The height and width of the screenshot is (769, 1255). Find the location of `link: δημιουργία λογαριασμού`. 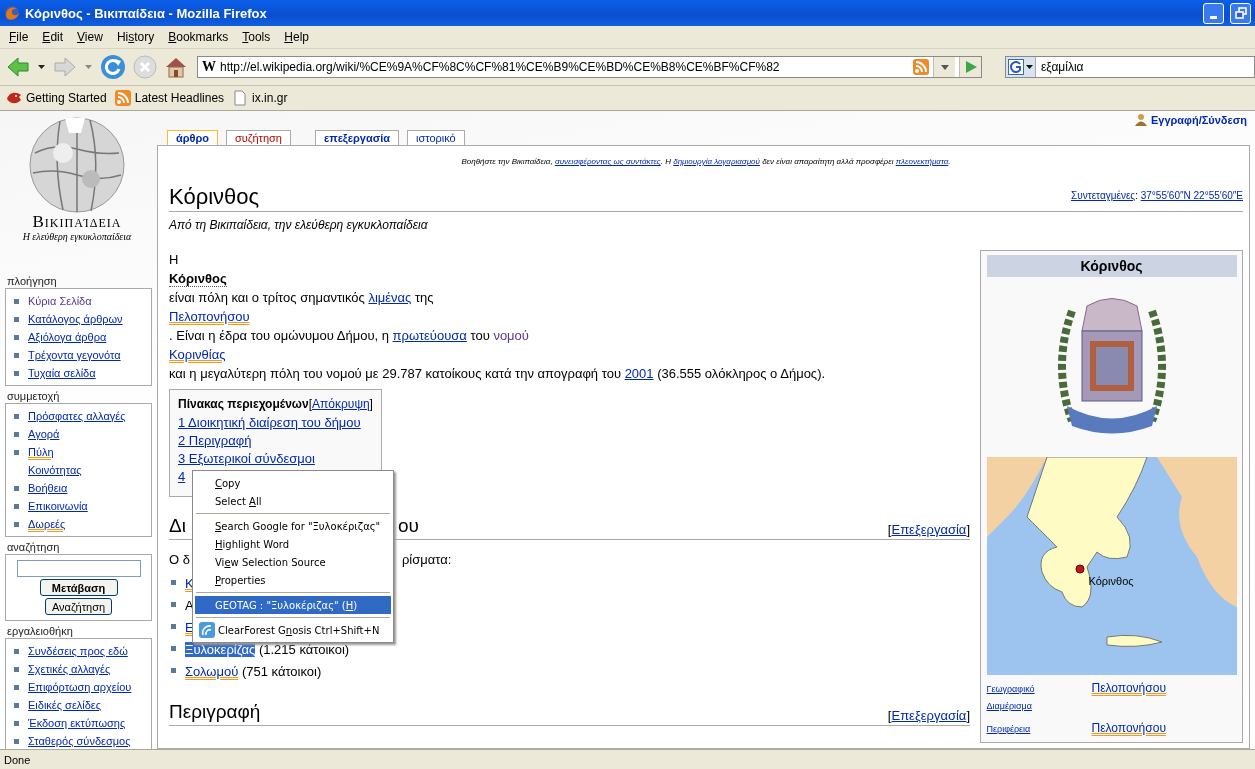

link: δημιουργία λογαριασμού is located at coordinates (716, 161).